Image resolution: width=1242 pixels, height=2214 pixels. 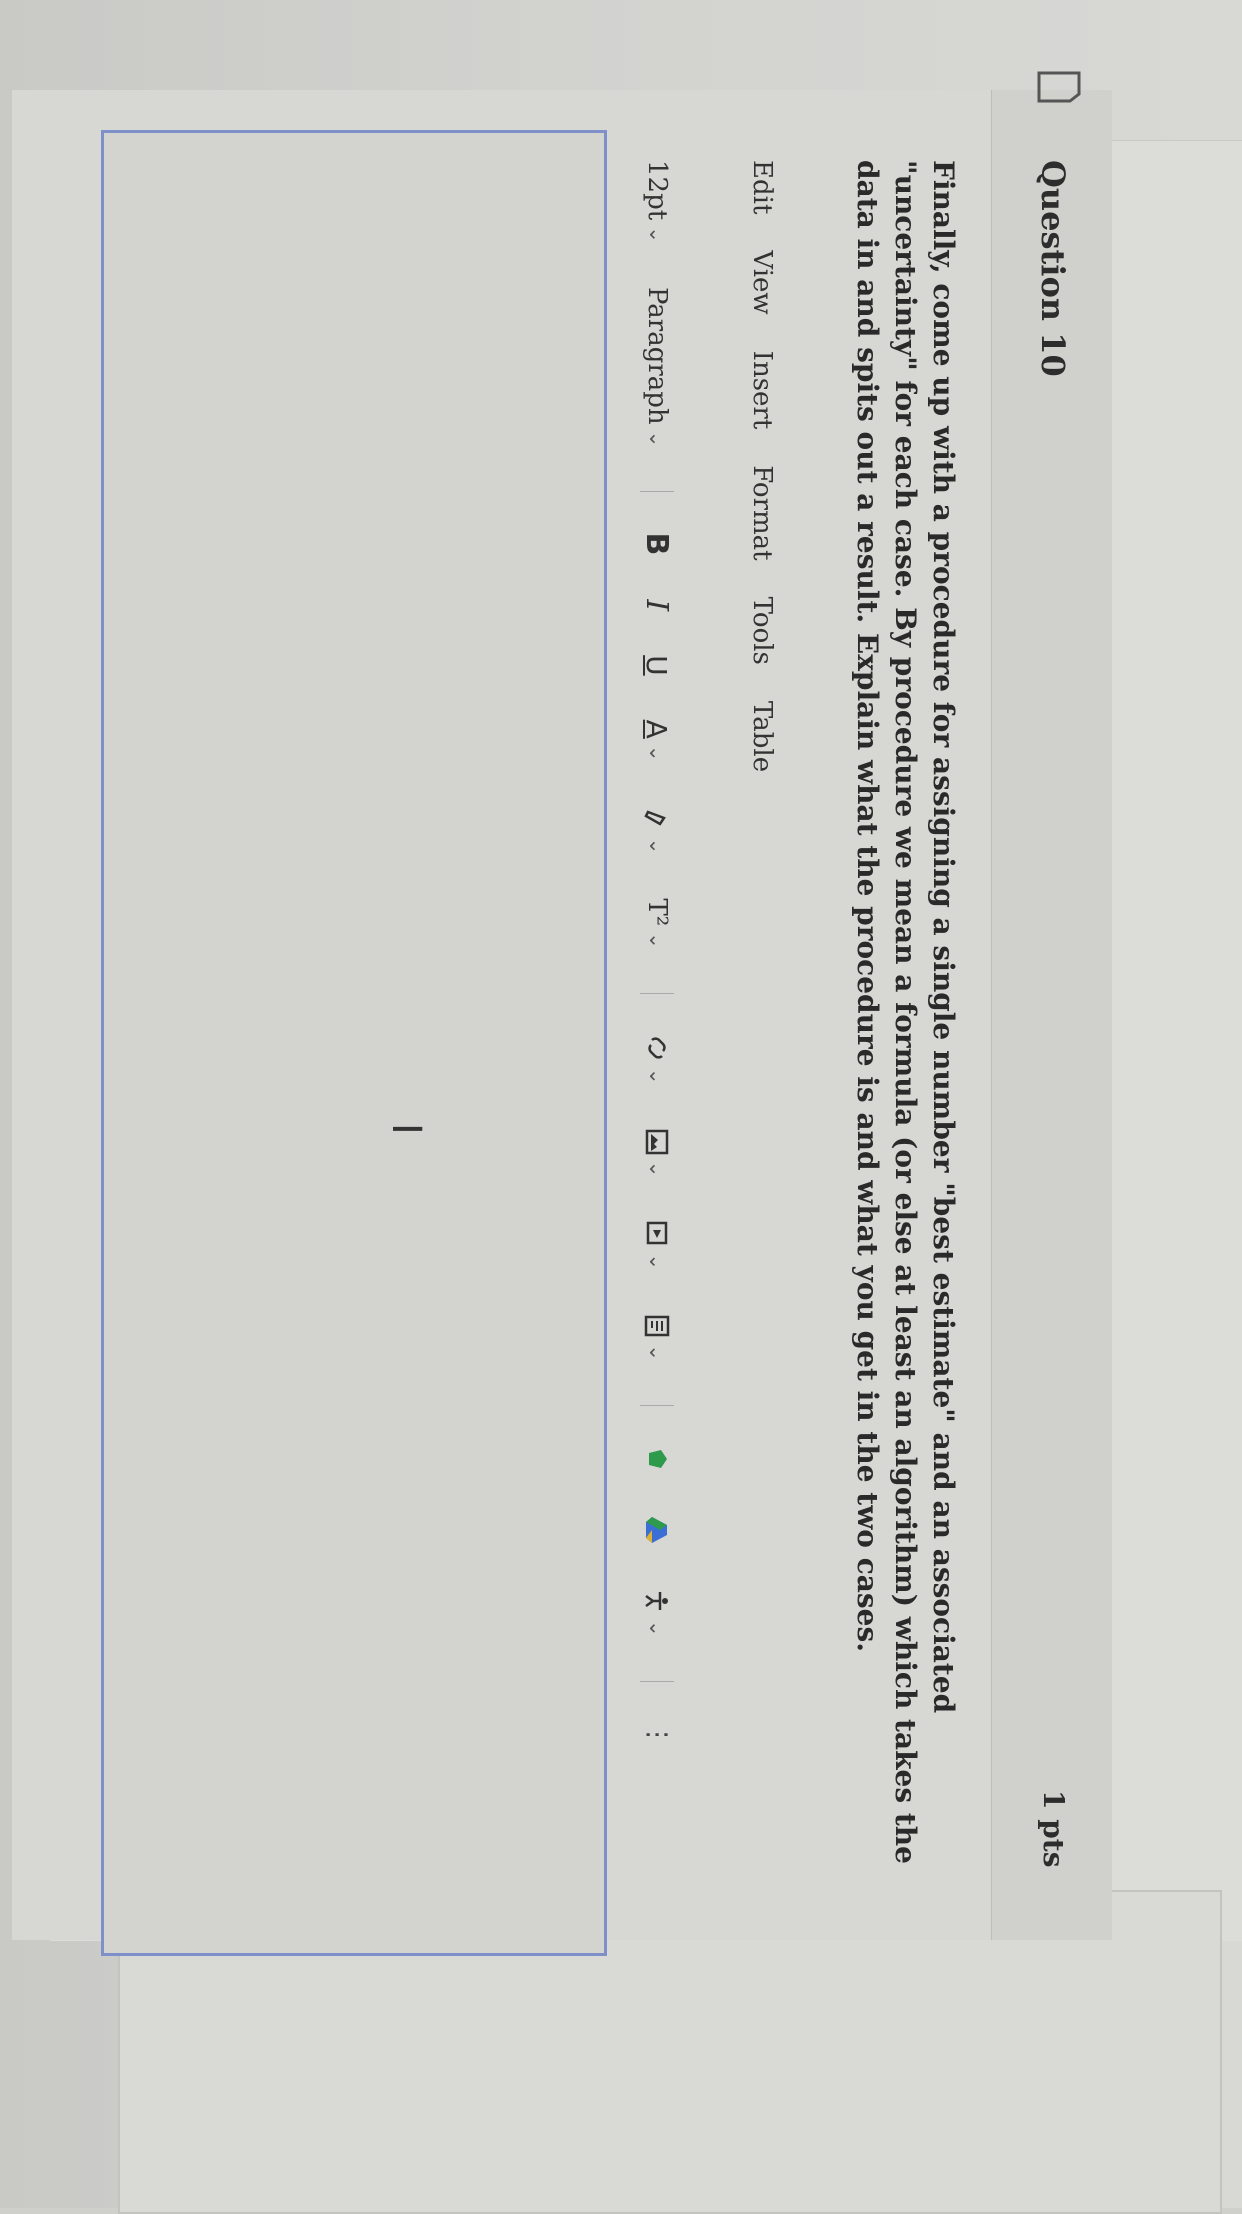 I want to click on bold-button: B, so click(x=657, y=543).